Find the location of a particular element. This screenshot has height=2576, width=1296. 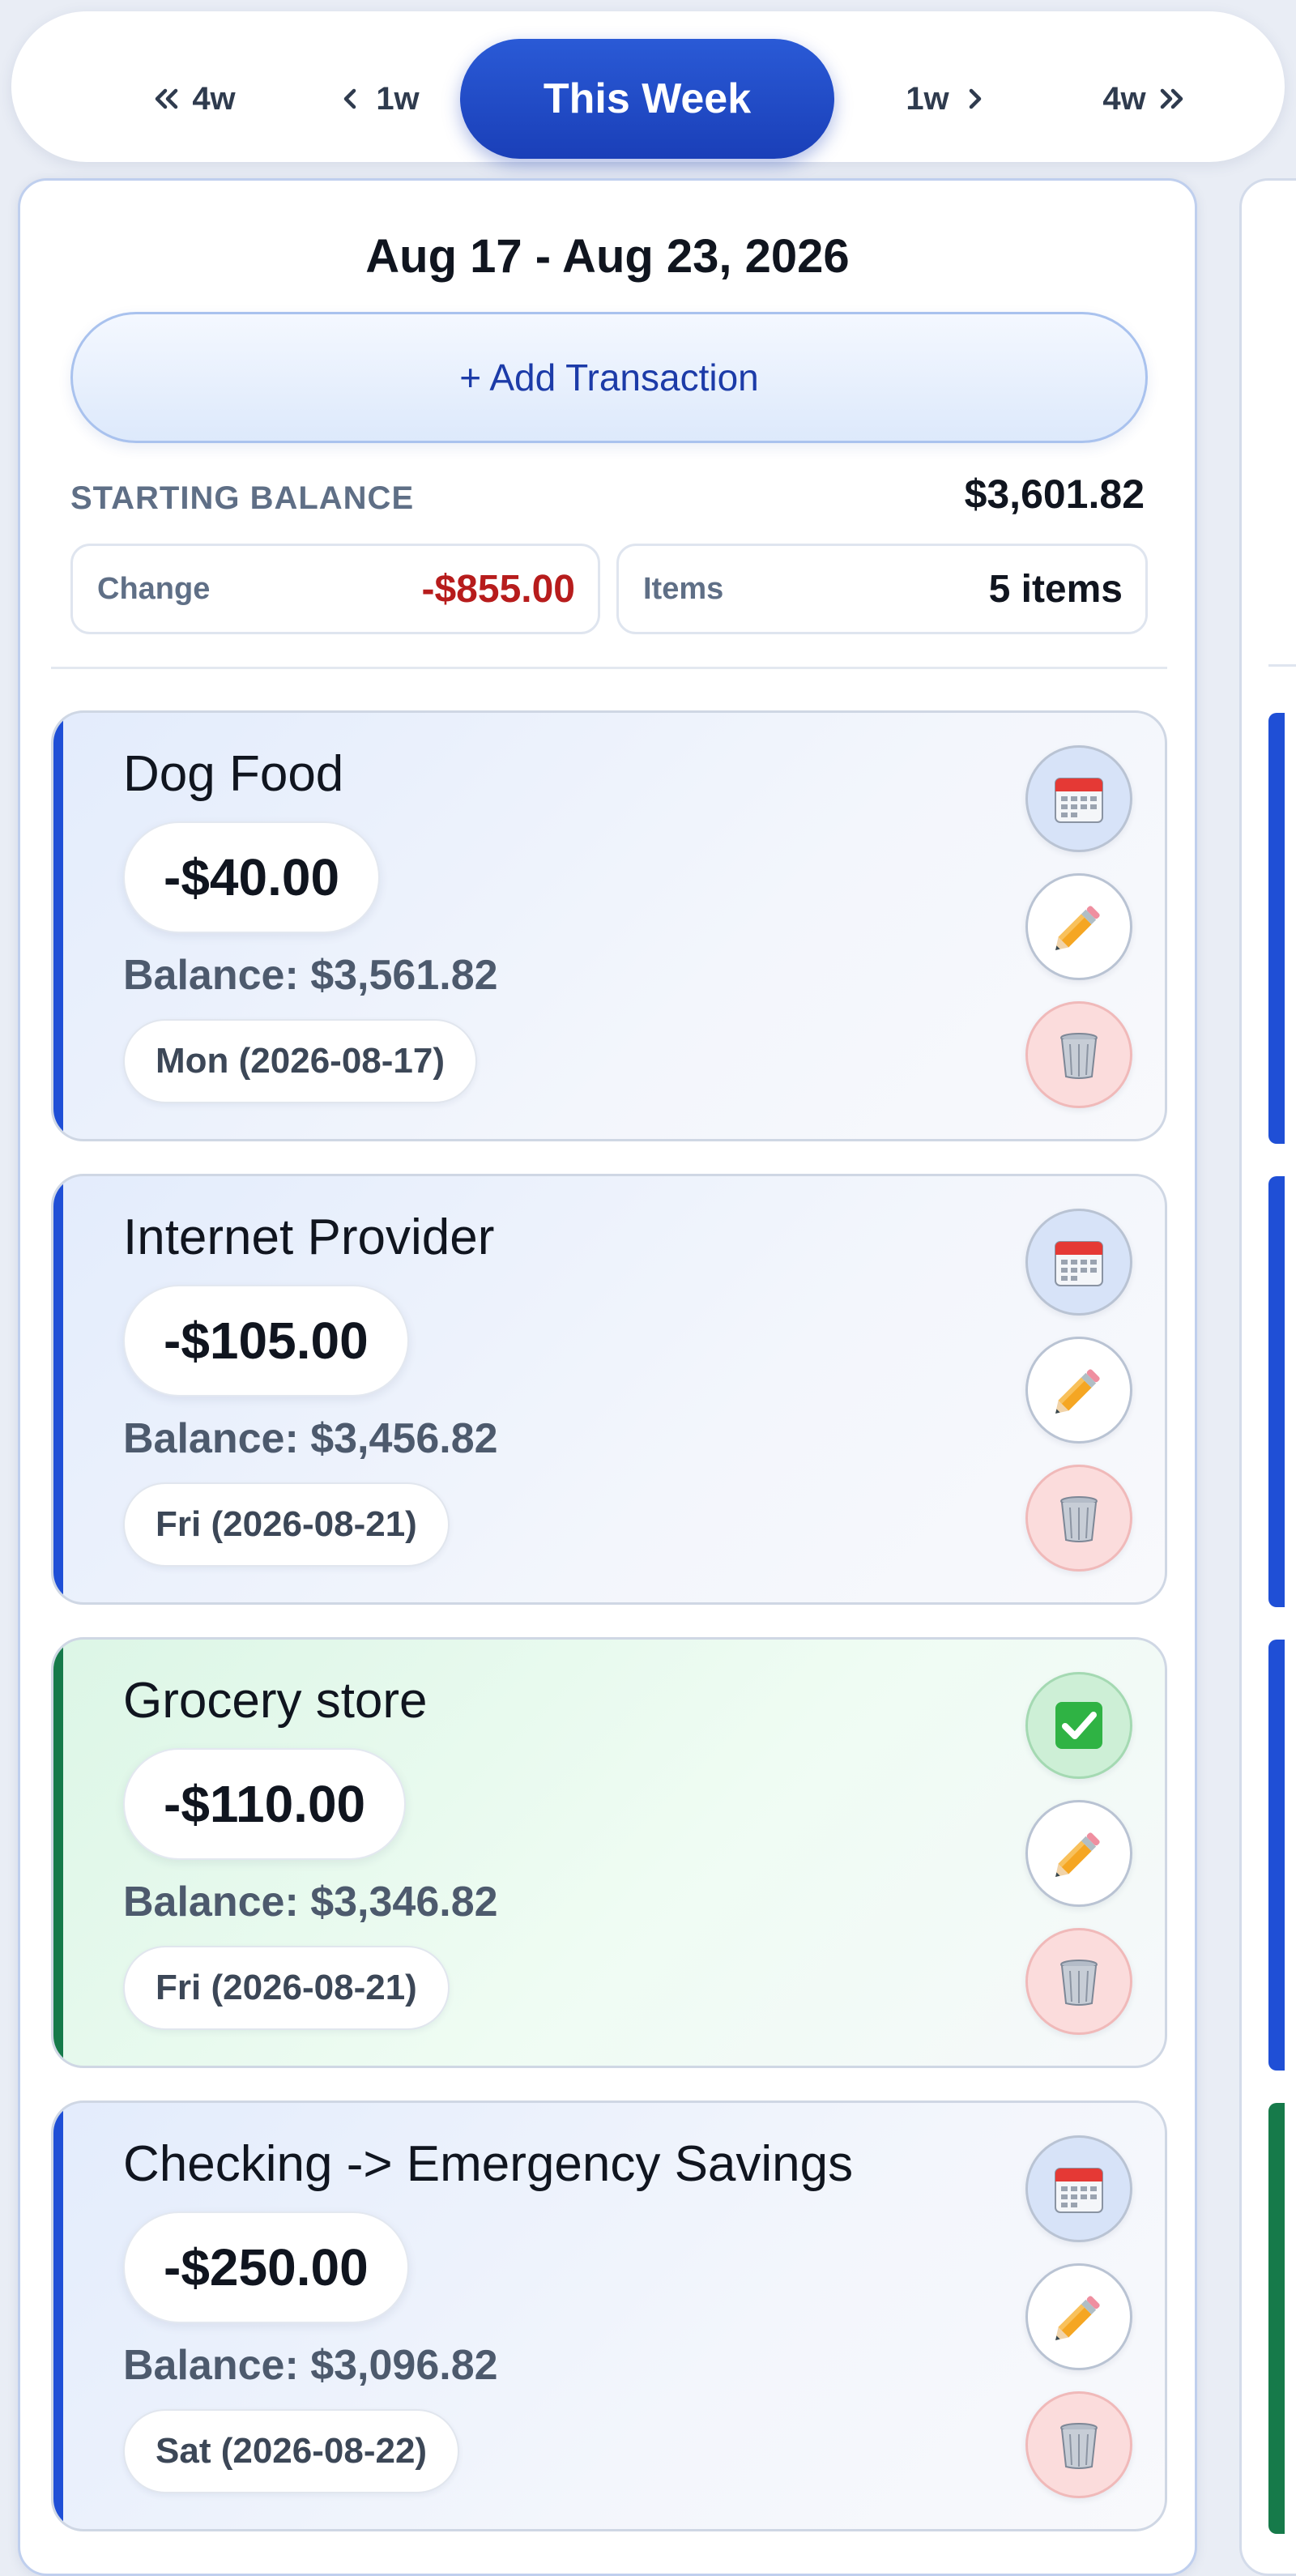

back-4-weeks-button: 4w is located at coordinates (193, 99).